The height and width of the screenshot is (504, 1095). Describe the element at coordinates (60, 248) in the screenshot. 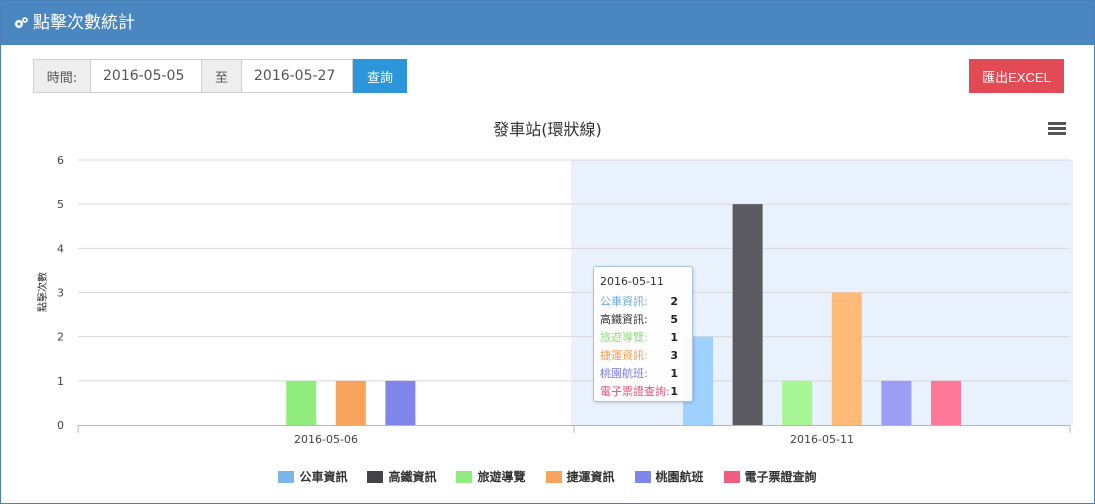

I see `y-tick-label: 4` at that location.